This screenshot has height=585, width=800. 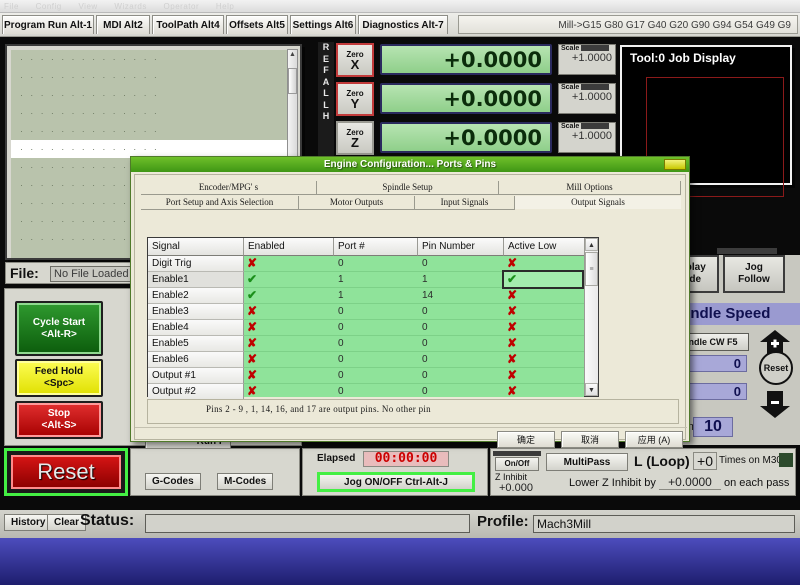 I want to click on ref-all-home-label: REFALLH, so click(x=326, y=100).